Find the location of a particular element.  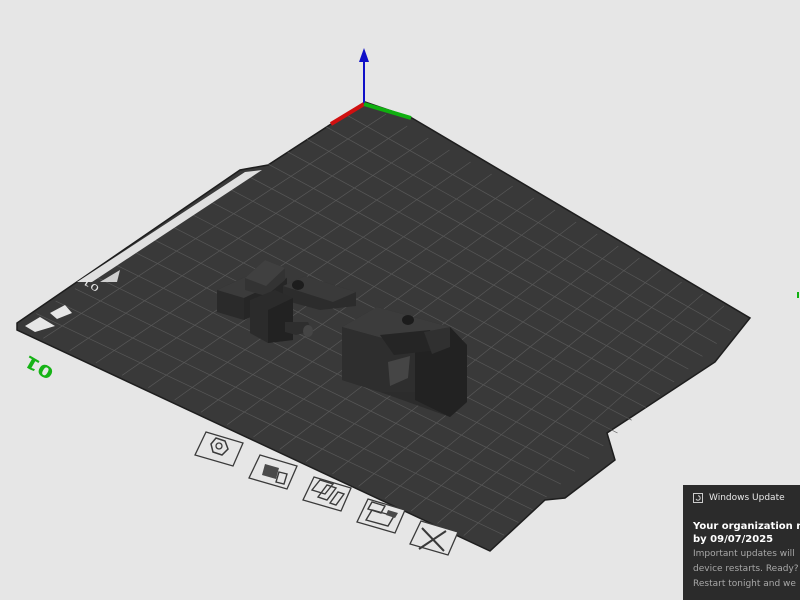

notification-deadline: by 09/07/2025 is located at coordinates (733, 539).